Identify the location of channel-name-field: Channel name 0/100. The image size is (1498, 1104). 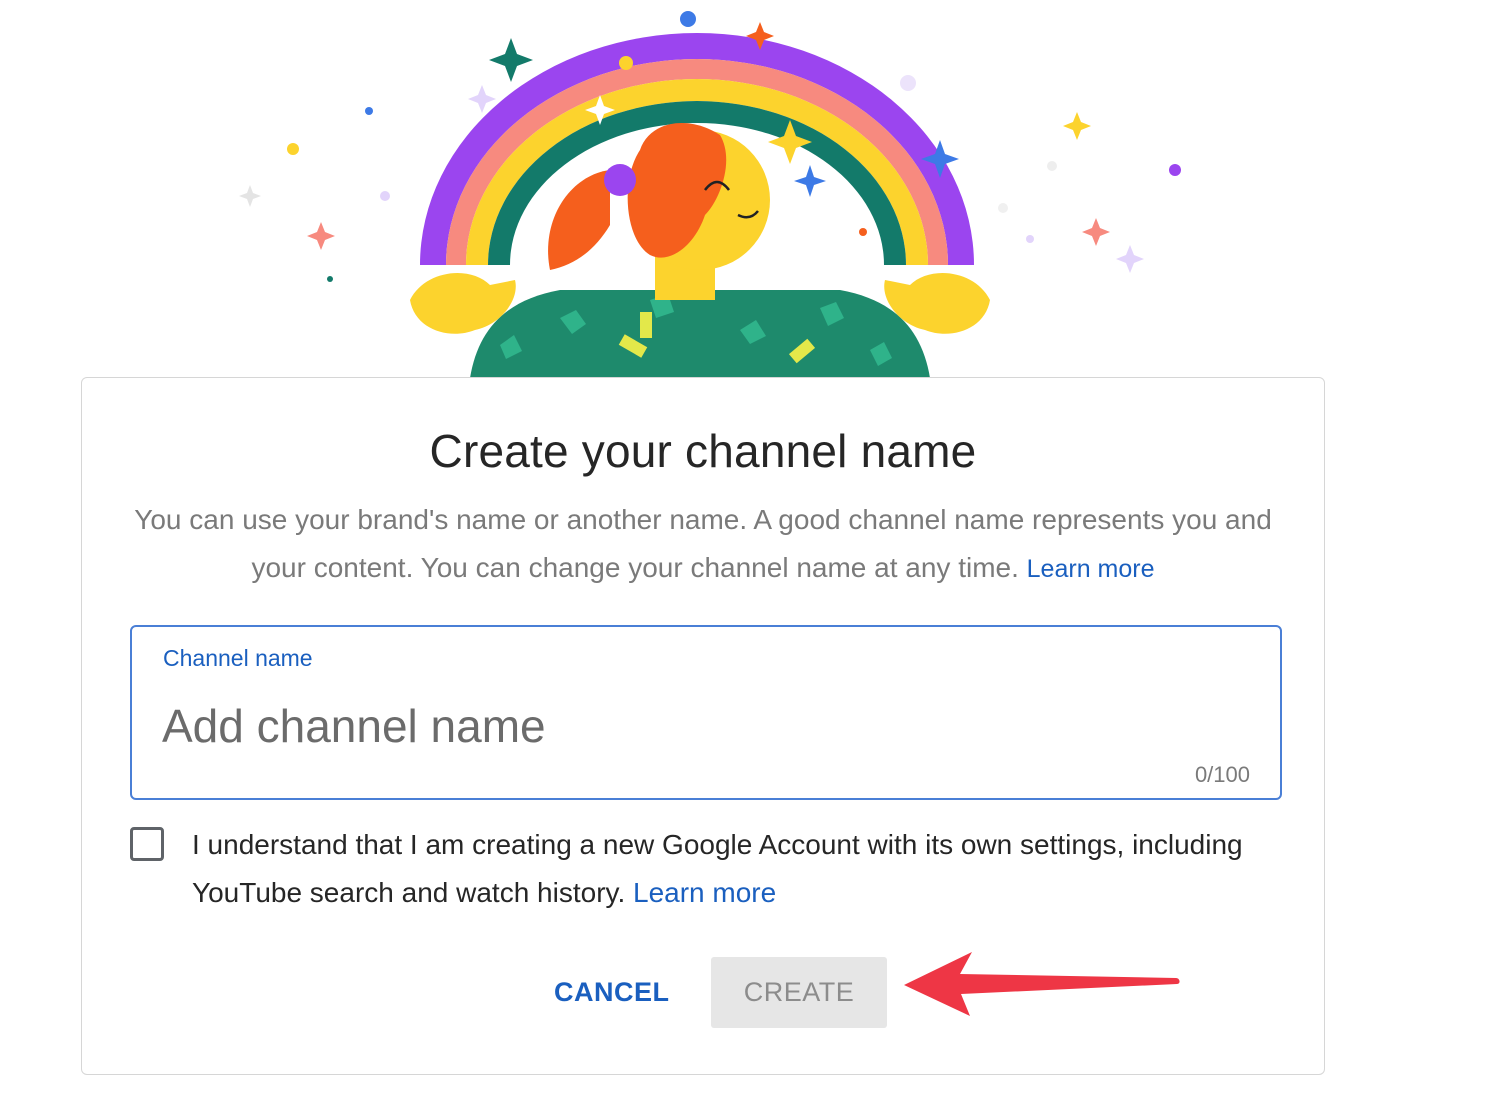
(706, 712).